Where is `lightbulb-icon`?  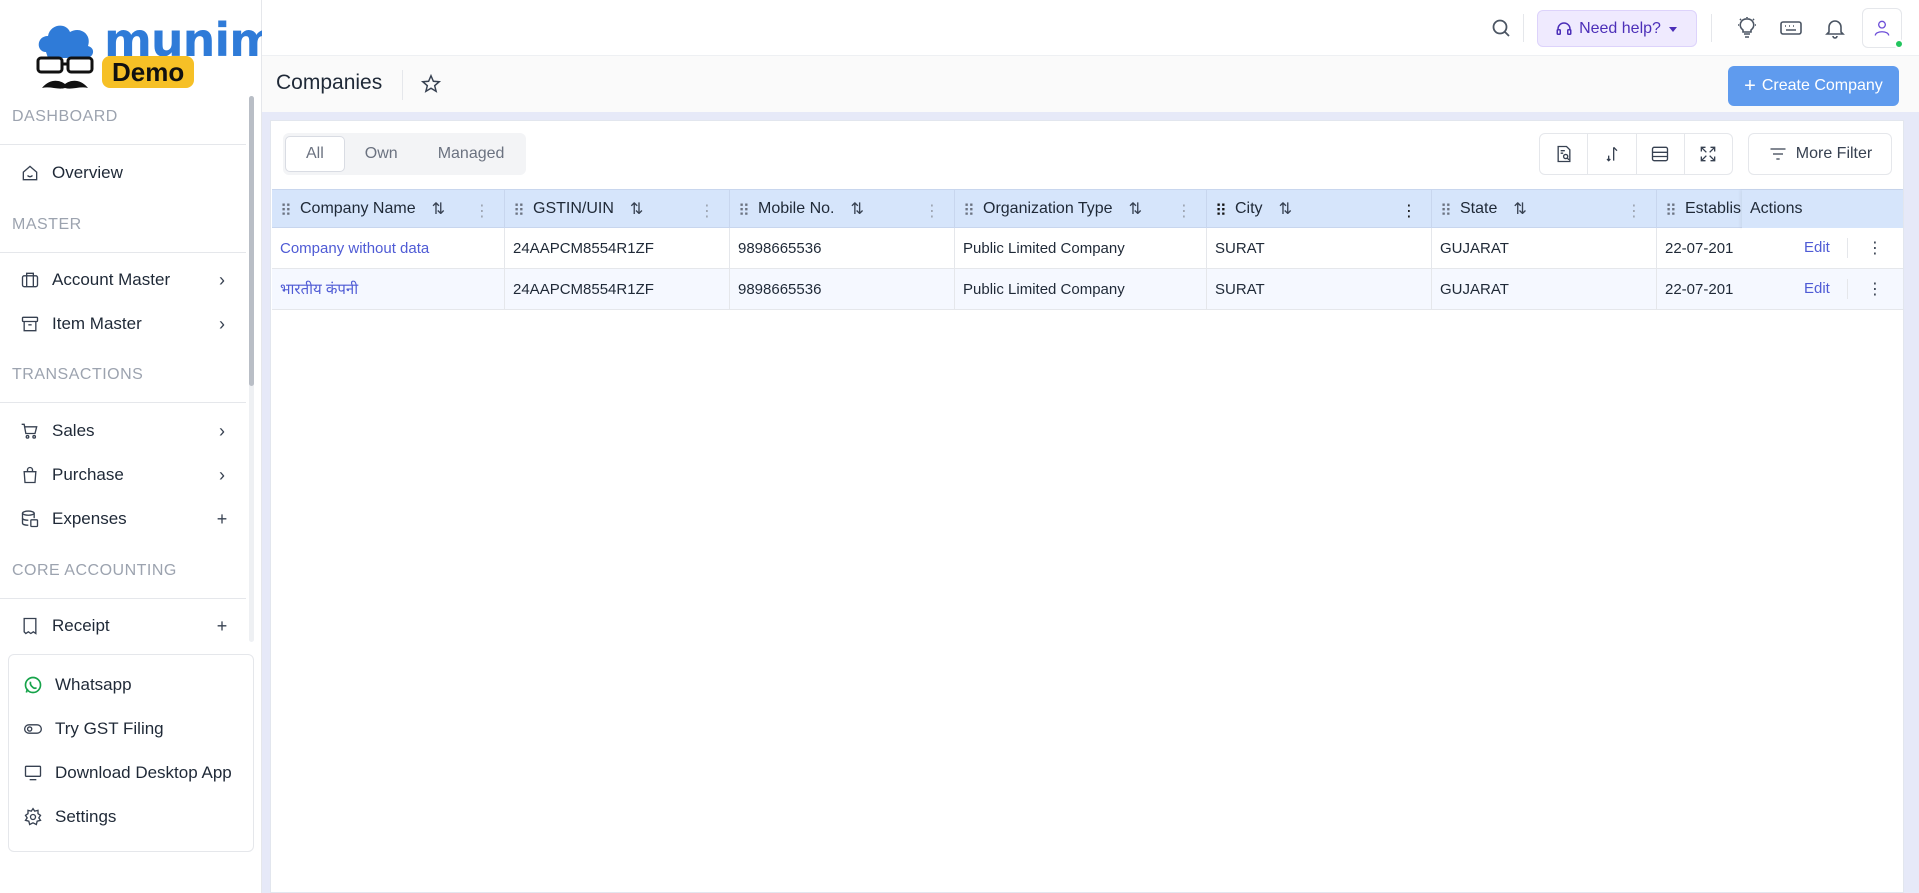 lightbulb-icon is located at coordinates (1747, 28).